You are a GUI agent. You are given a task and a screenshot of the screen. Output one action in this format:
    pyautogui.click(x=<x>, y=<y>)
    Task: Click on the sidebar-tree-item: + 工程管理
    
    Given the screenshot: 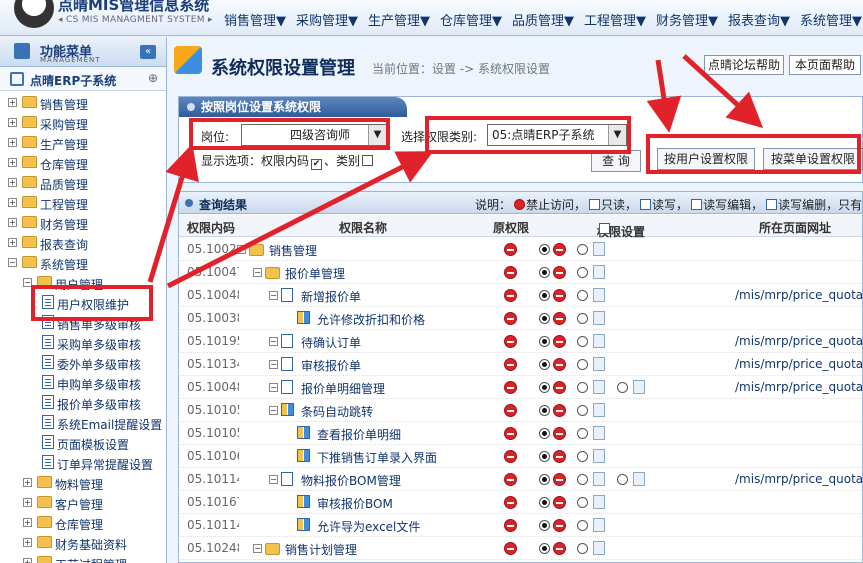 What is the action you would take?
    pyautogui.click(x=83, y=203)
    